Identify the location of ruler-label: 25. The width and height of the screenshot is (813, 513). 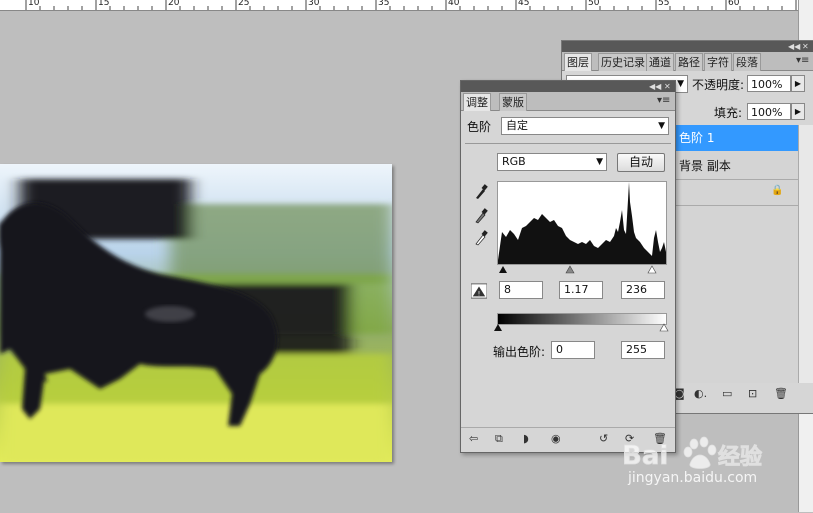
(244, 4).